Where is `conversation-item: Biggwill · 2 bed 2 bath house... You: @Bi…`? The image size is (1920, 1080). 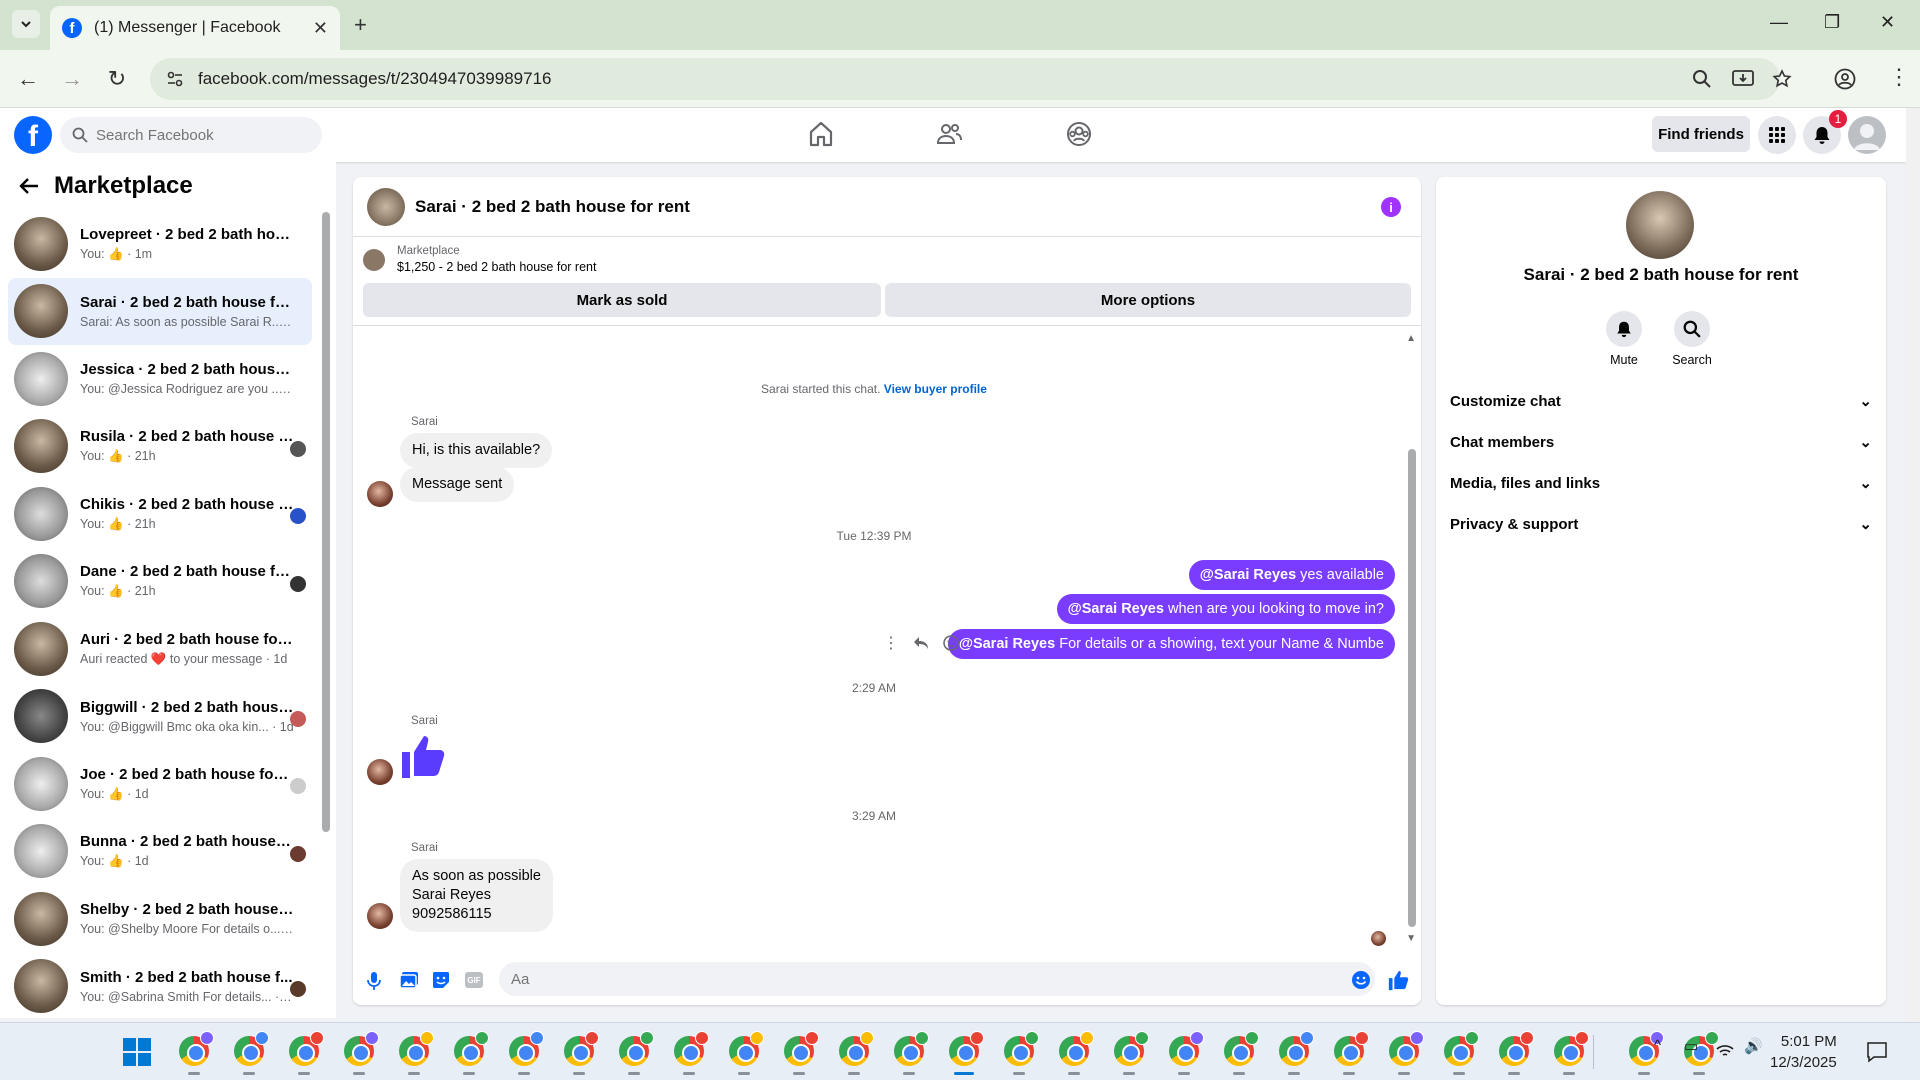 conversation-item: Biggwill · 2 bed 2 bath house... You: @Bi… is located at coordinates (160, 717).